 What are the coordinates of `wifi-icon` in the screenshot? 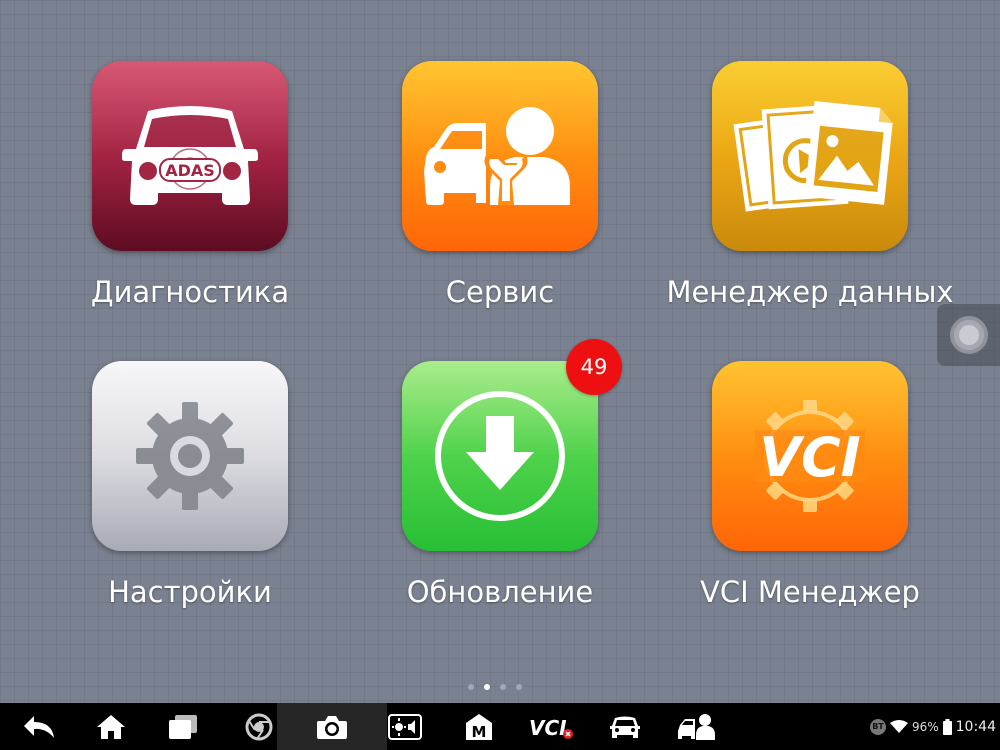 It's located at (898, 726).